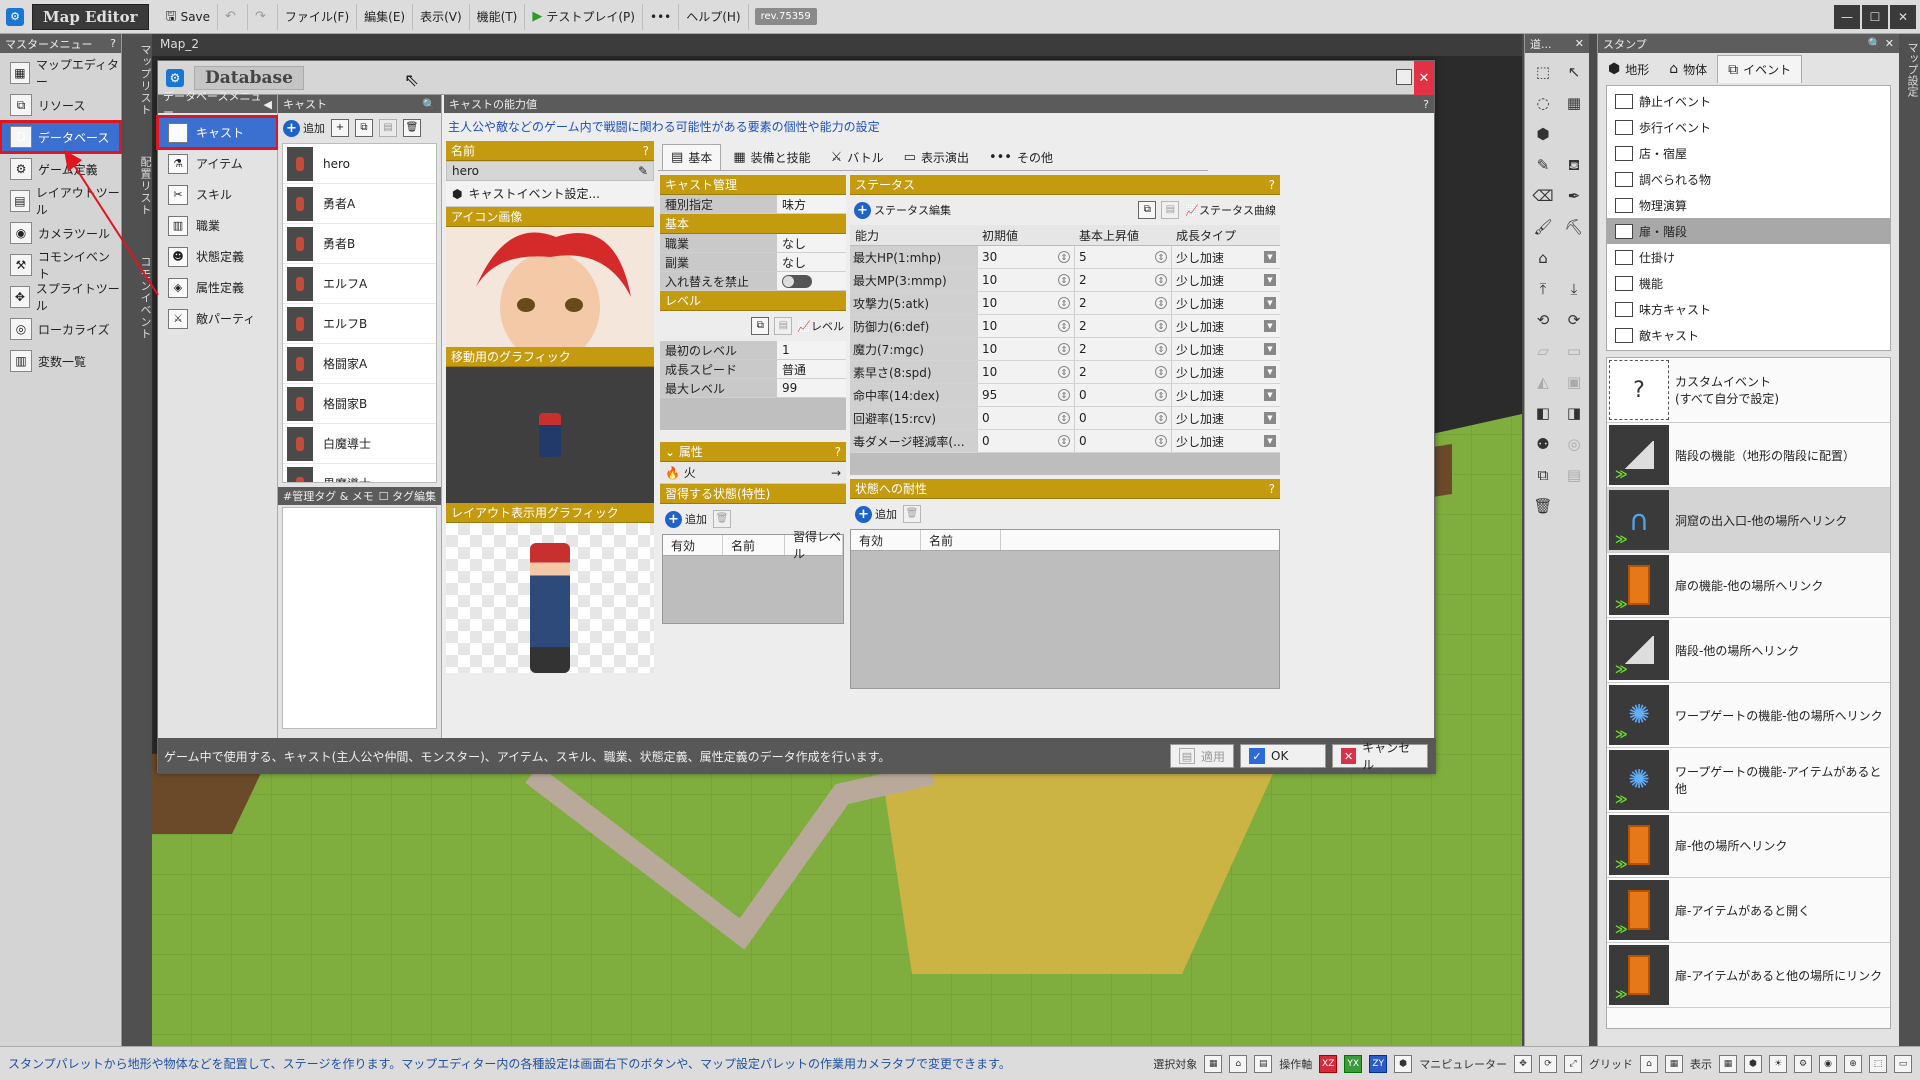  What do you see at coordinates (359, 164) in the screenshot?
I see `cast-list-item: hero` at bounding box center [359, 164].